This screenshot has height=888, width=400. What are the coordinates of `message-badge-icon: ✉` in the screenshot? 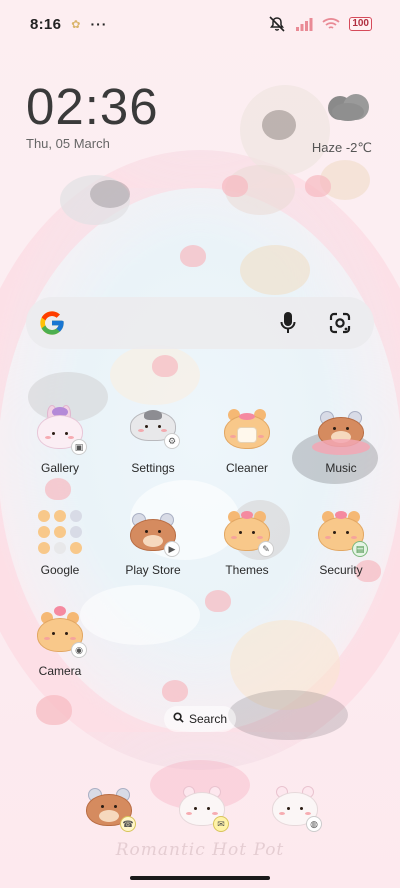 It's located at (221, 824).